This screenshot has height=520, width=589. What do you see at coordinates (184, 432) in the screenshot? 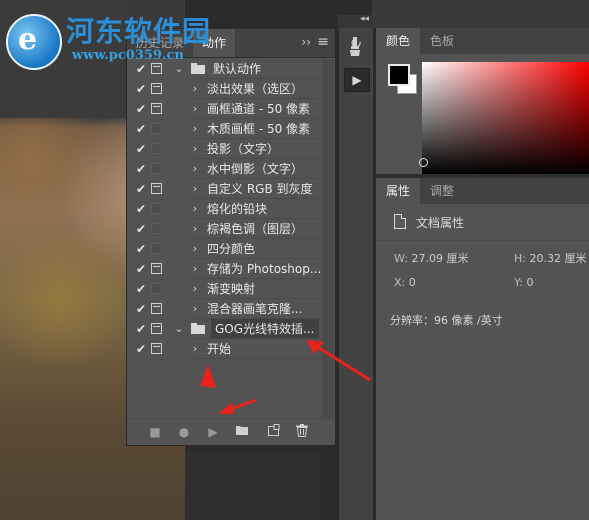
I see `record-icon: ●` at bounding box center [184, 432].